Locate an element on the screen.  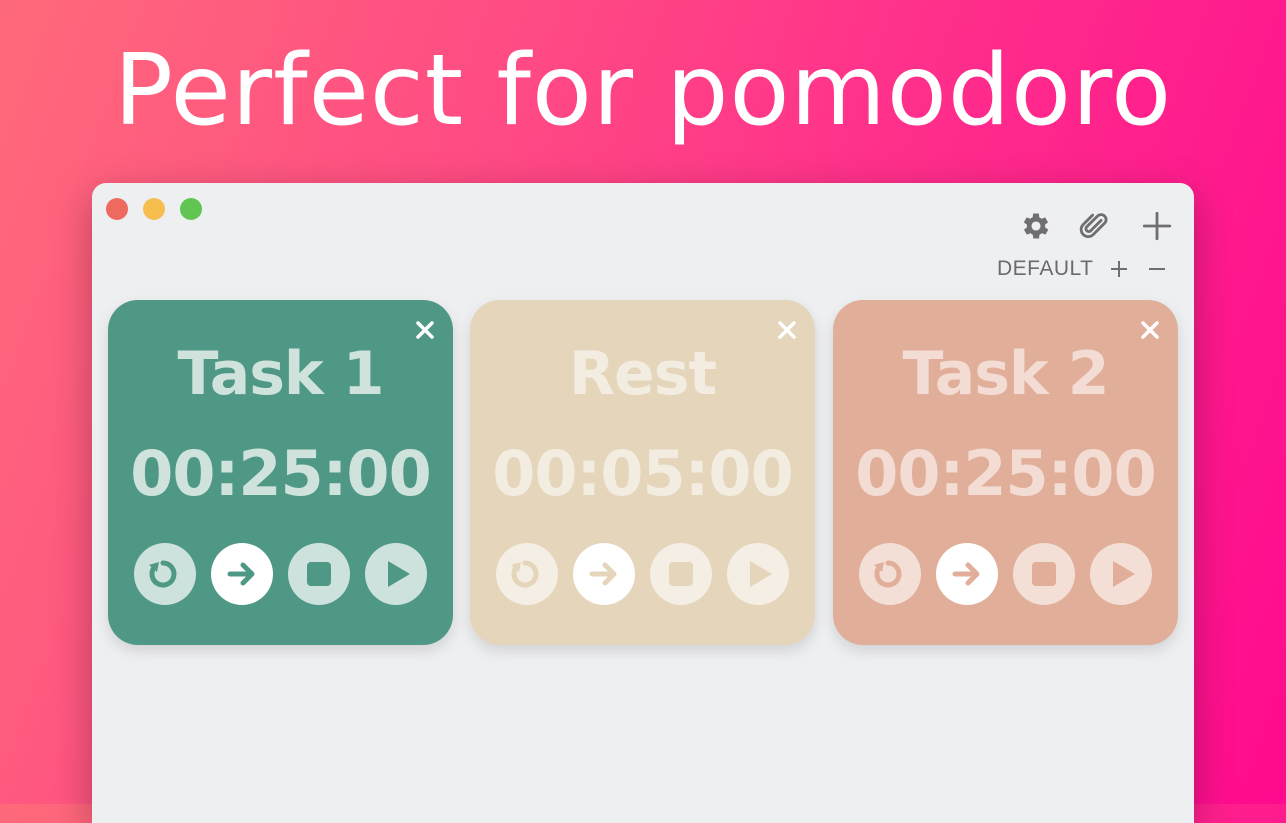
timer-card: Rest 00:05:00 is located at coordinates (642, 472).